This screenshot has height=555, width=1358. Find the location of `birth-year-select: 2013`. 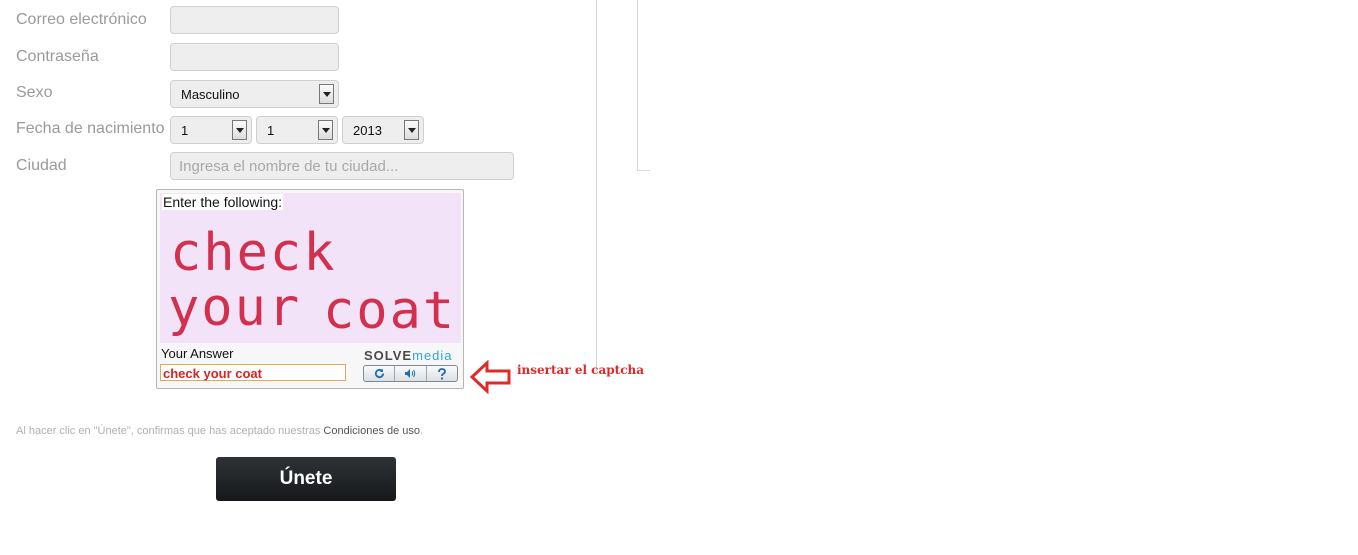

birth-year-select: 2013 is located at coordinates (383, 130).